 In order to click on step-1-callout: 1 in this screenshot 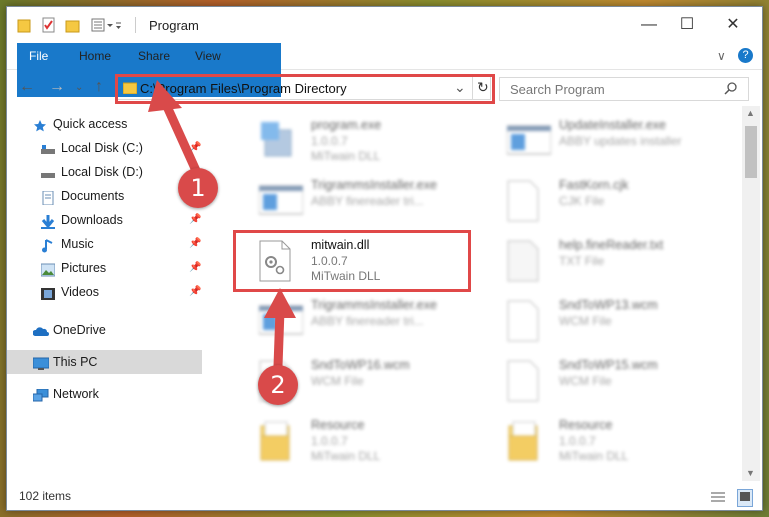, I will do `click(198, 188)`.